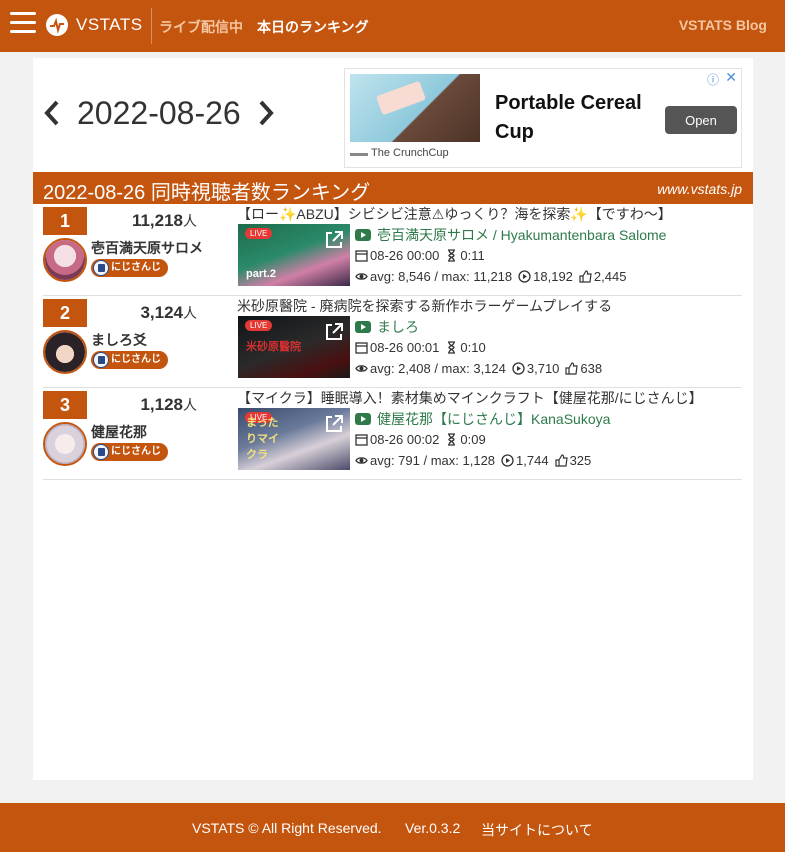 The image size is (785, 852). What do you see at coordinates (454, 214) in the screenshot?
I see `stream-title: 【ロー✨ABZU】シビシビ注意⚠ゆっくり？海を探索✨【ですわ～】` at bounding box center [454, 214].